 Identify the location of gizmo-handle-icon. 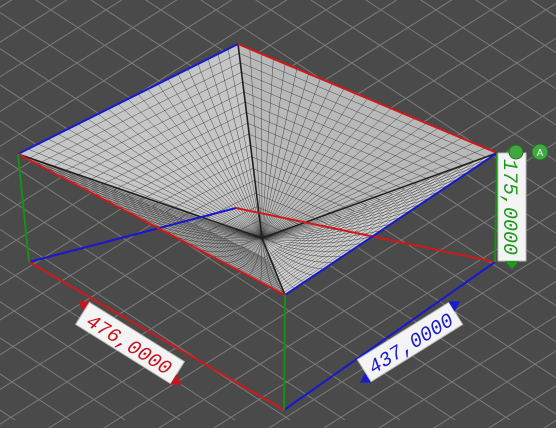
(516, 152).